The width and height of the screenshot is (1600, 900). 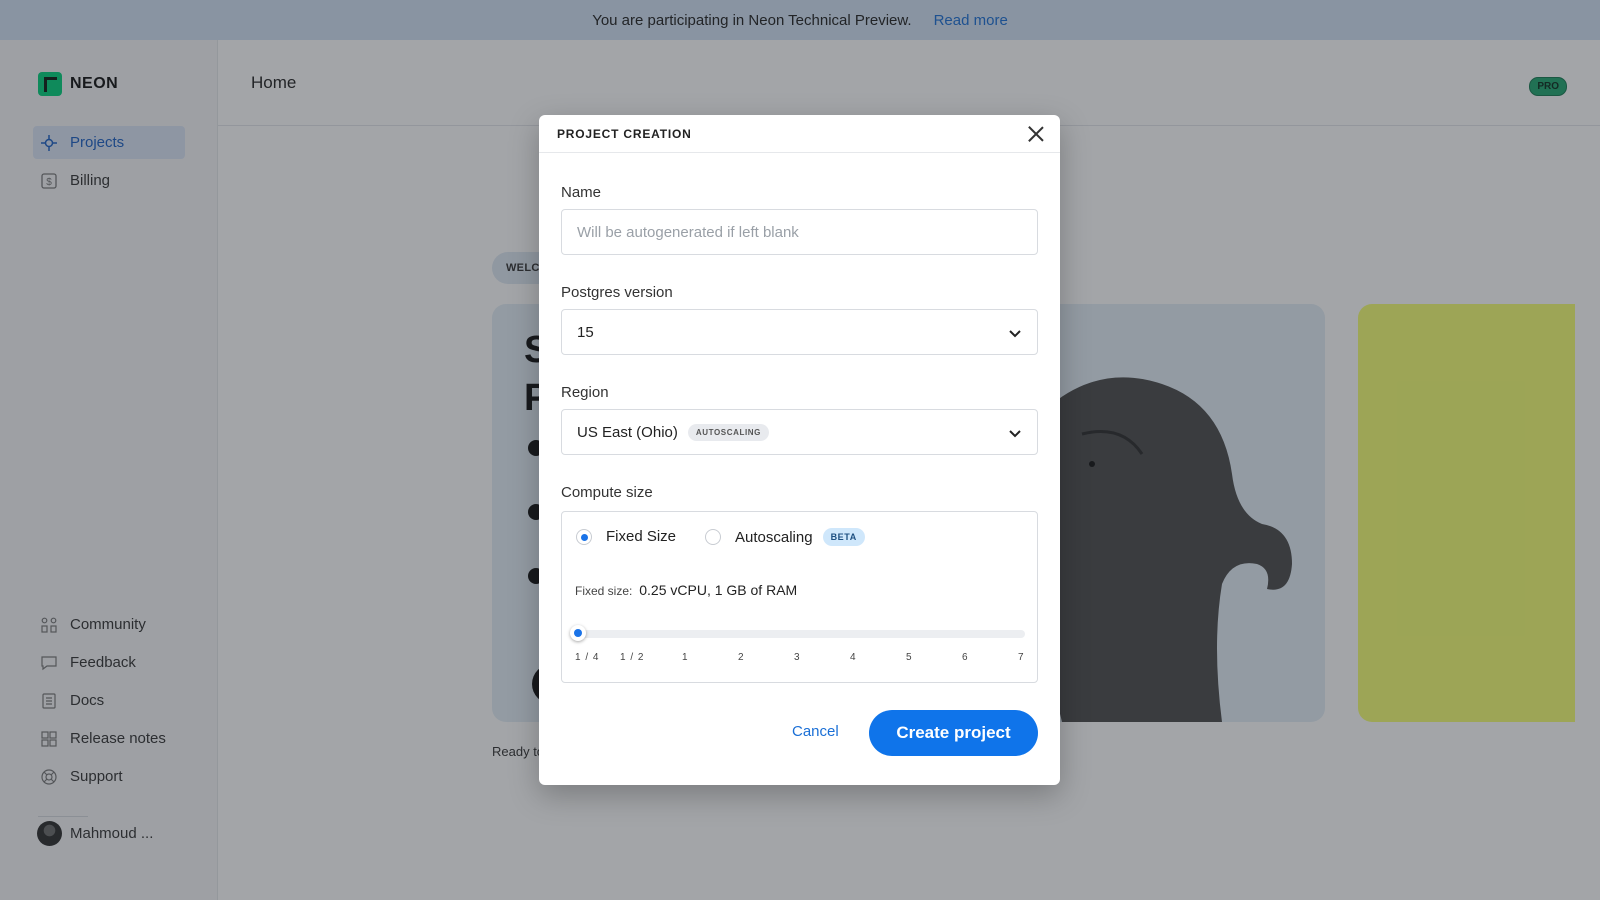 What do you see at coordinates (799, 232) in the screenshot?
I see `name-input` at bounding box center [799, 232].